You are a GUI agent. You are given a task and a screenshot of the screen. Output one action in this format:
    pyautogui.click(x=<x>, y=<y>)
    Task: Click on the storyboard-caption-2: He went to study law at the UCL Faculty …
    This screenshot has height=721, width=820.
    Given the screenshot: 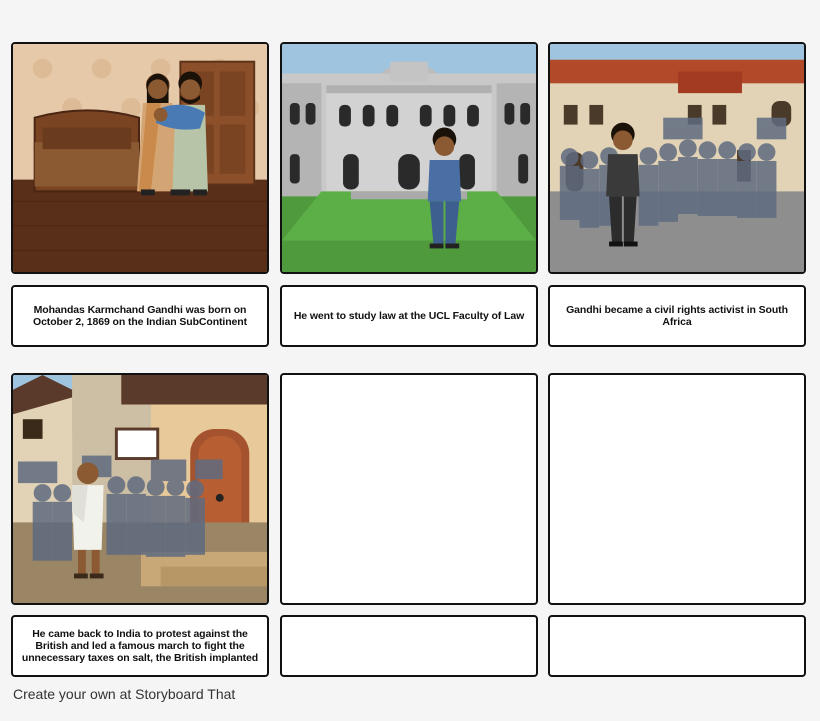 What is the action you would take?
    pyautogui.click(x=409, y=316)
    